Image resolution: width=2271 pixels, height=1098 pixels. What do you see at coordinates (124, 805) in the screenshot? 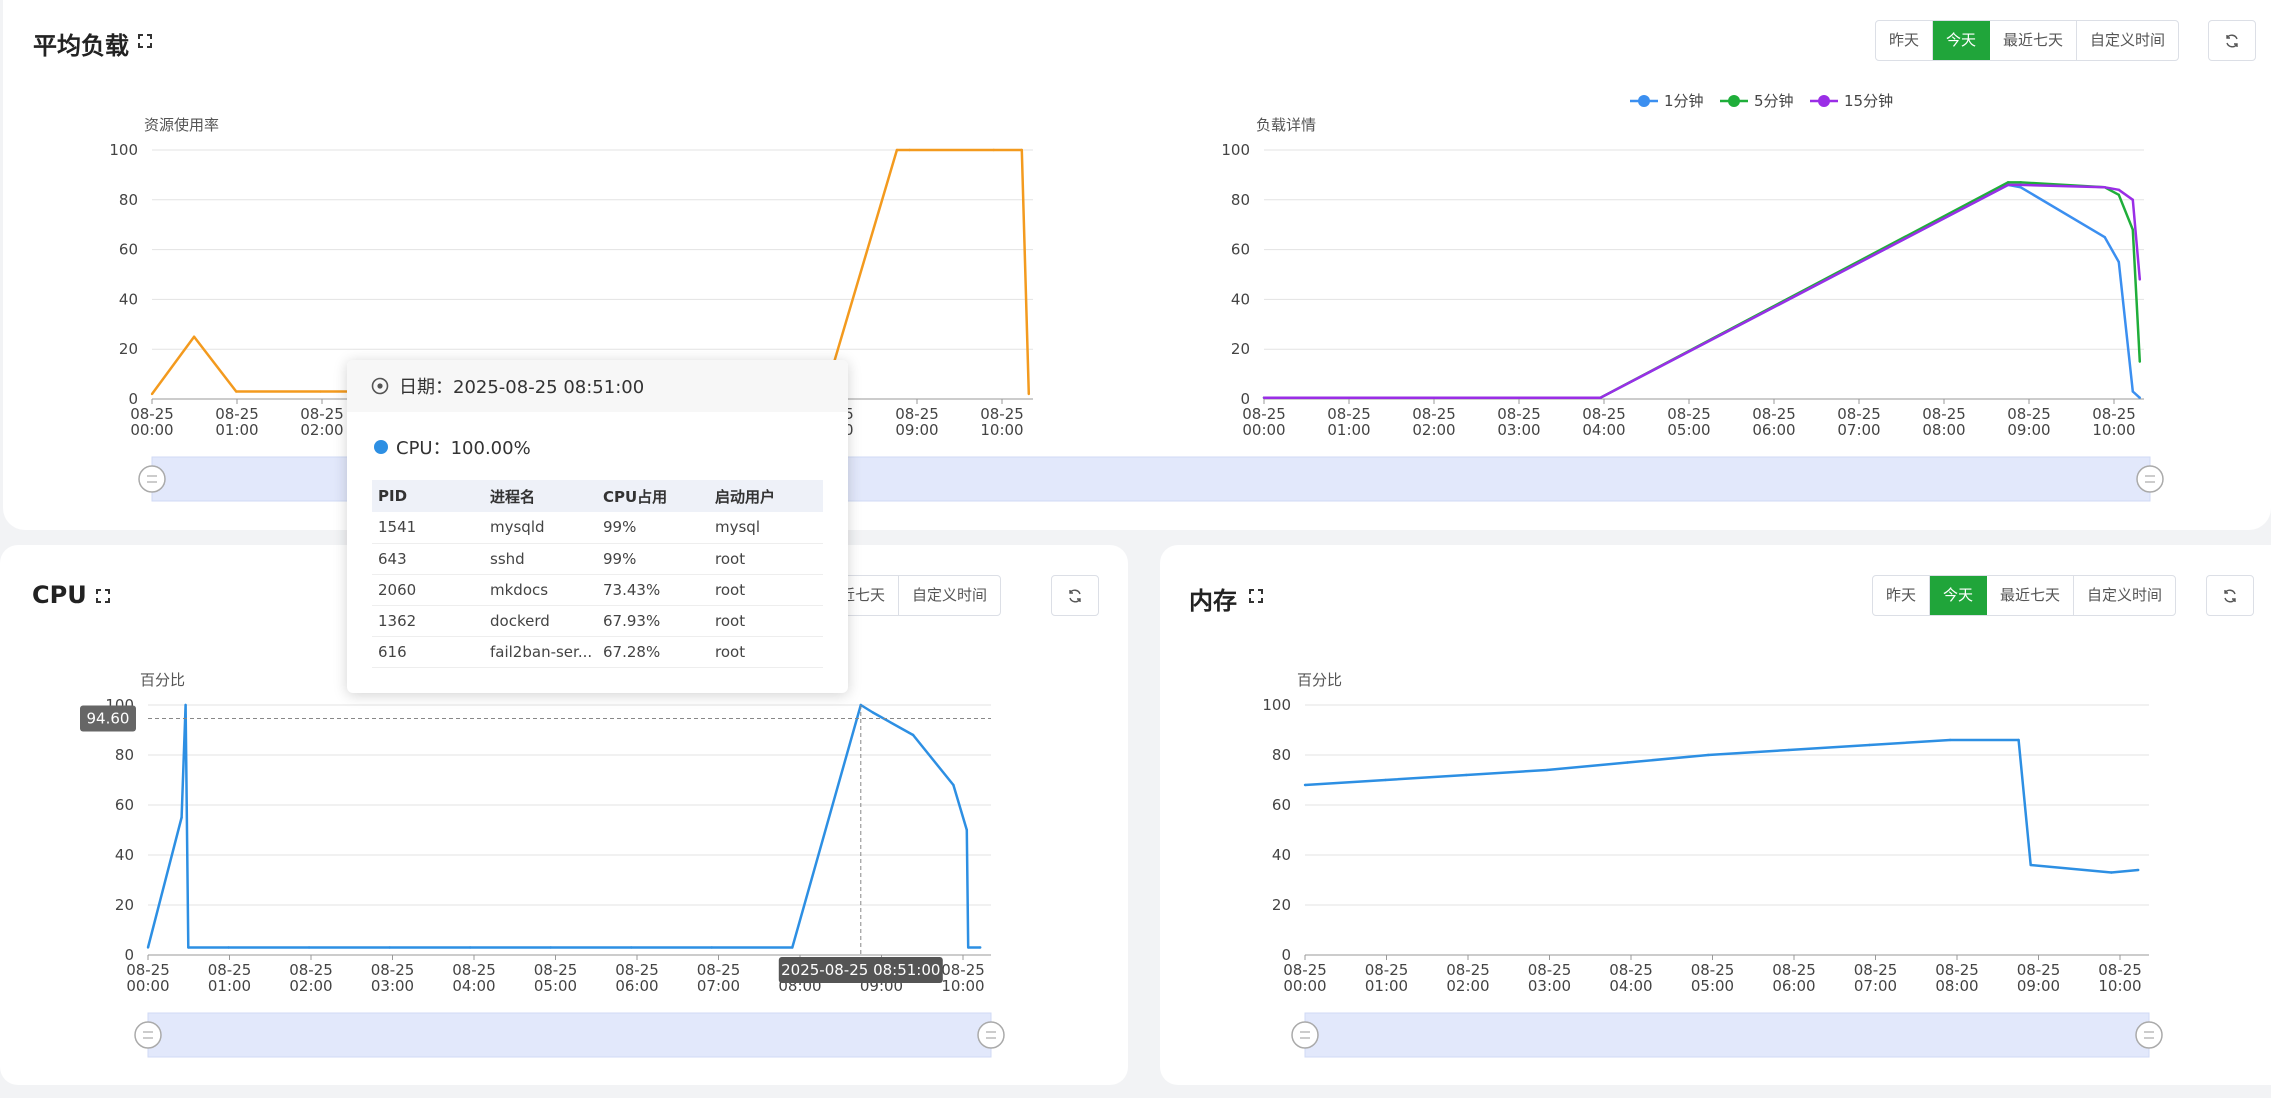
I see `y-tick-label: 60` at bounding box center [124, 805].